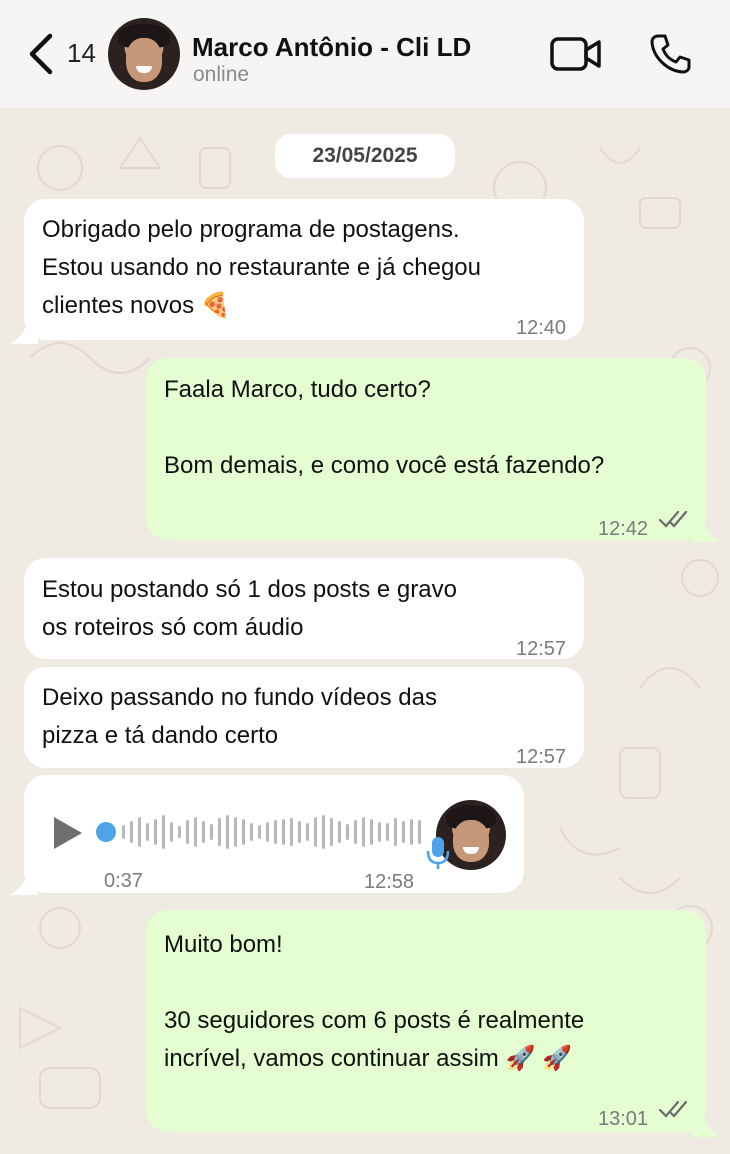 The image size is (730, 1154). Describe the element at coordinates (106, 832) in the screenshot. I see `progress-dot` at that location.